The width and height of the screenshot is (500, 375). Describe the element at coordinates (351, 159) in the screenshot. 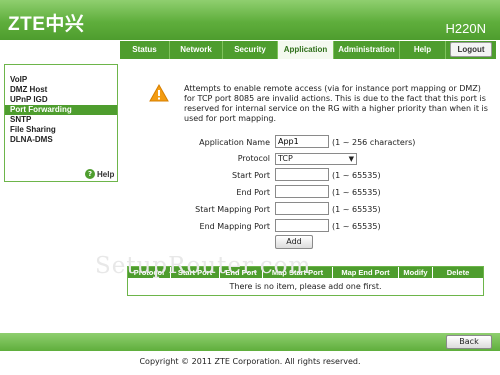

I see `chevron-down-icon: ▼` at that location.